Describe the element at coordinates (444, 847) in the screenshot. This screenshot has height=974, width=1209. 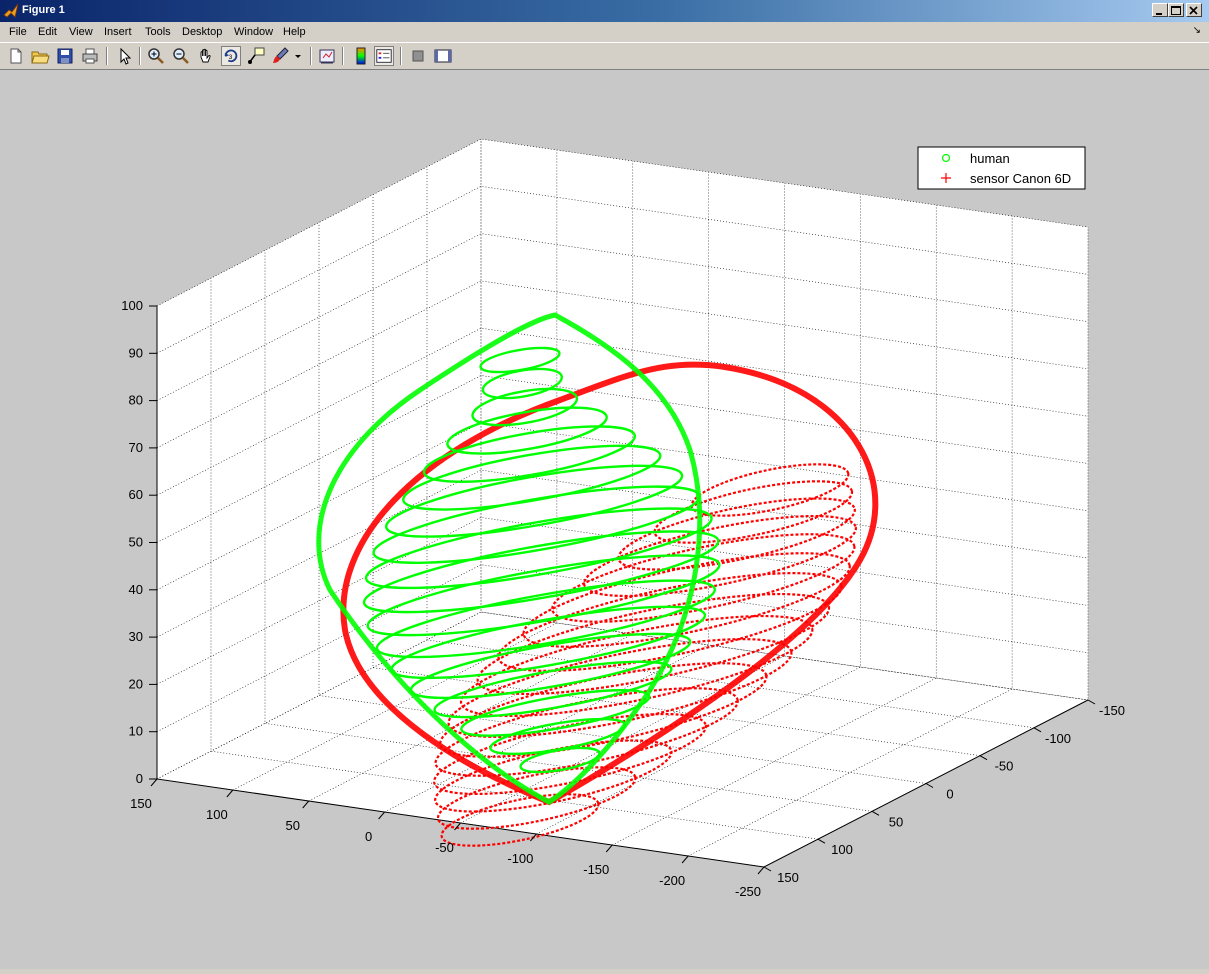
I see `x-tick-label: -50` at that location.